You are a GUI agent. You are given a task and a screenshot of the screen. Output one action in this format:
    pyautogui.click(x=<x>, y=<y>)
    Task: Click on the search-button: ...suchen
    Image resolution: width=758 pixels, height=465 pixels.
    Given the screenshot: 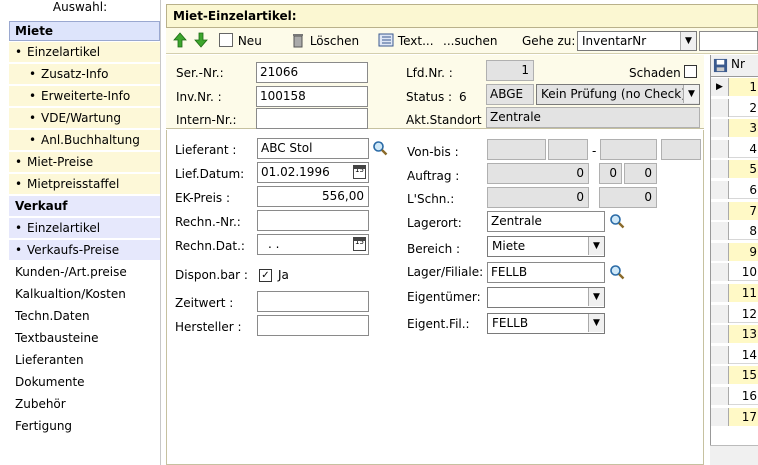 What is the action you would take?
    pyautogui.click(x=470, y=41)
    